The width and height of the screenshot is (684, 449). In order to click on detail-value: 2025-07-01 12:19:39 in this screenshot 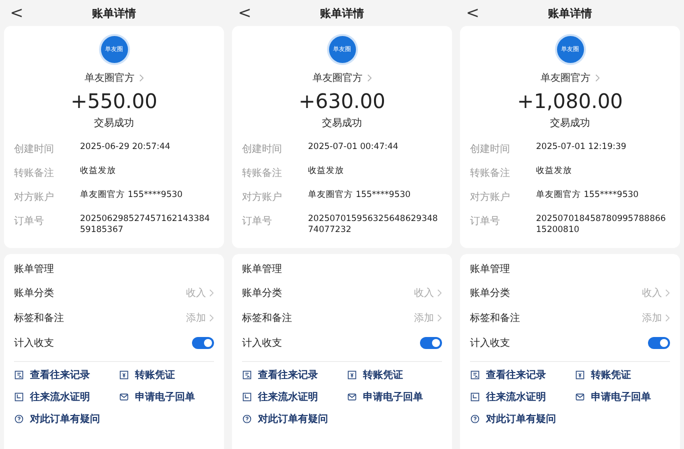, I will do `click(582, 148)`.